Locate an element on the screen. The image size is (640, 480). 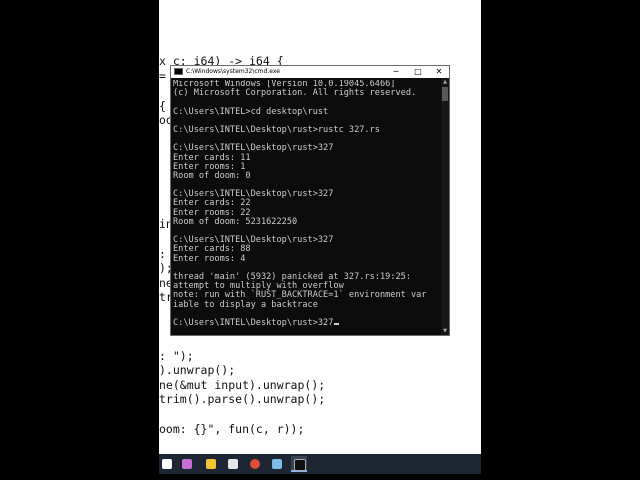
console-line: C:\Users\INTEL\Desktop\rust>327 is located at coordinates (308, 323).